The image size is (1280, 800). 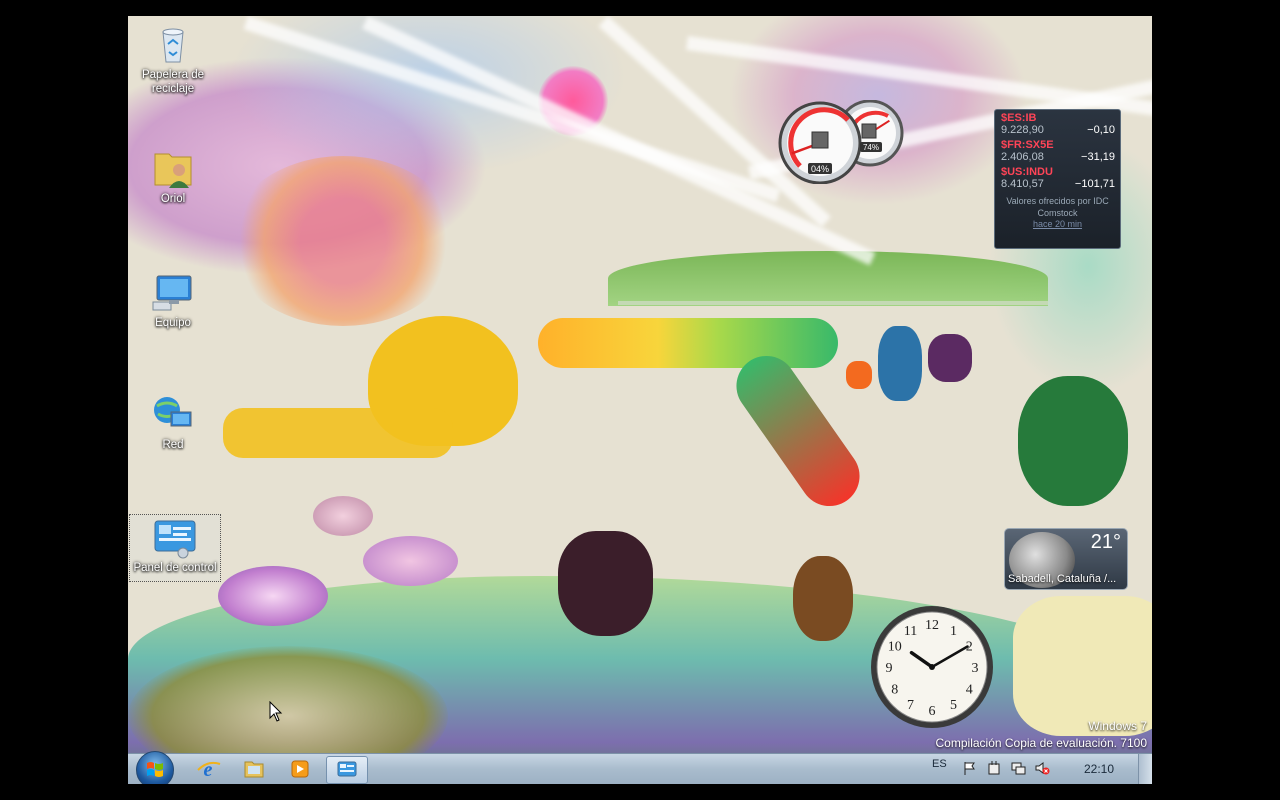 What do you see at coordinates (175, 568) in the screenshot?
I see `icon-label: Panel de control` at bounding box center [175, 568].